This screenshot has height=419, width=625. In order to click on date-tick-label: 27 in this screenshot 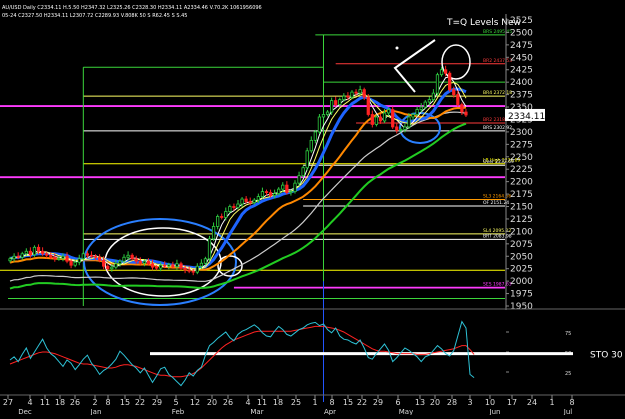, I will do `click(8, 402)`.